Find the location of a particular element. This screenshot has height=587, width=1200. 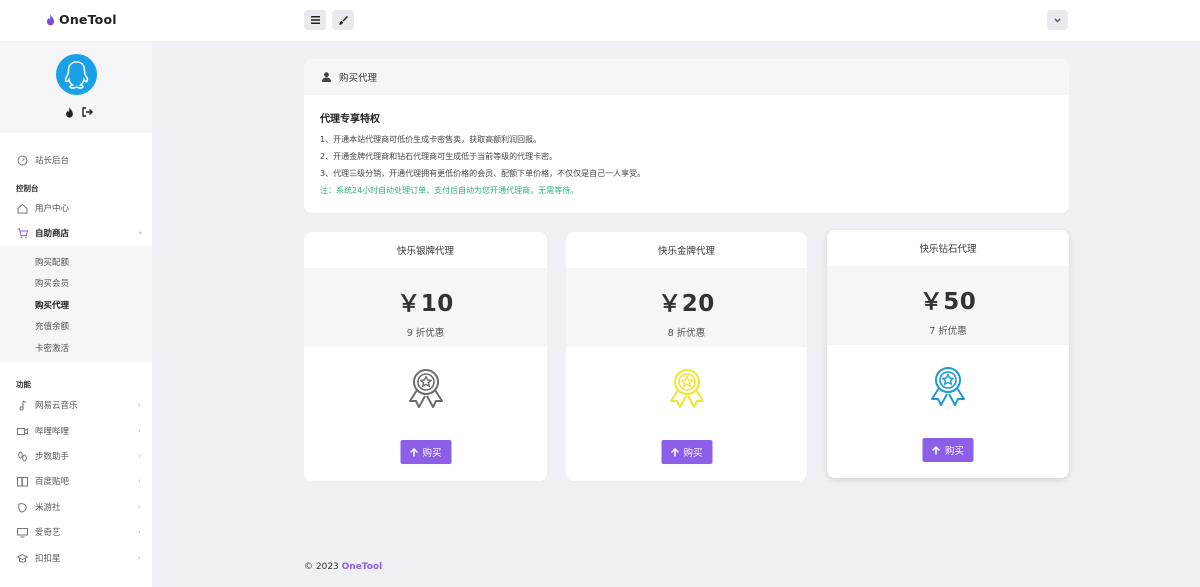

submenu-item-card-activate: 卡密激活 is located at coordinates (52, 348).